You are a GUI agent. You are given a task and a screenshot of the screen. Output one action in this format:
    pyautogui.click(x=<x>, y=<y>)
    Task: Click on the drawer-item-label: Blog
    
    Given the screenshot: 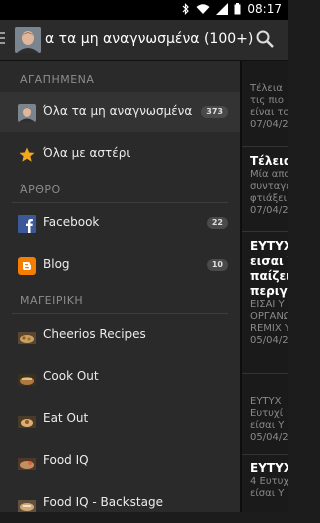 What is the action you would take?
    pyautogui.click(x=56, y=264)
    